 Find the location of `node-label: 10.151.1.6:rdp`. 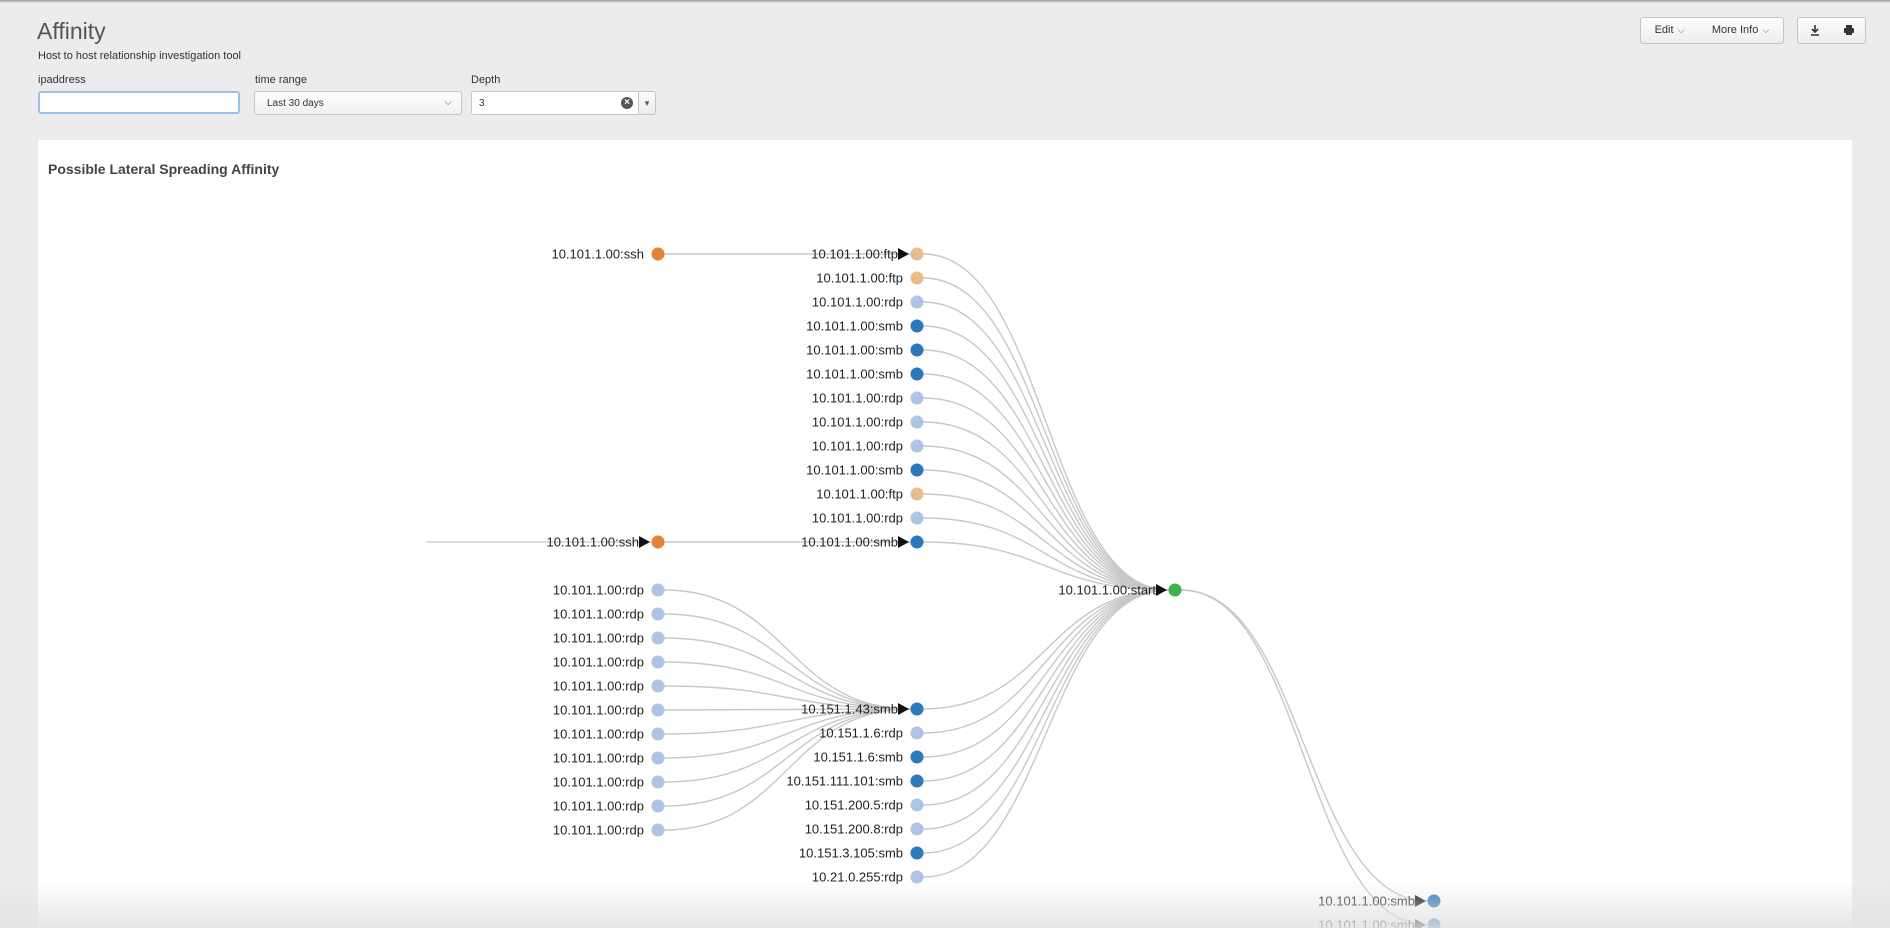

node-label: 10.151.1.6:rdp is located at coordinates (861, 733).